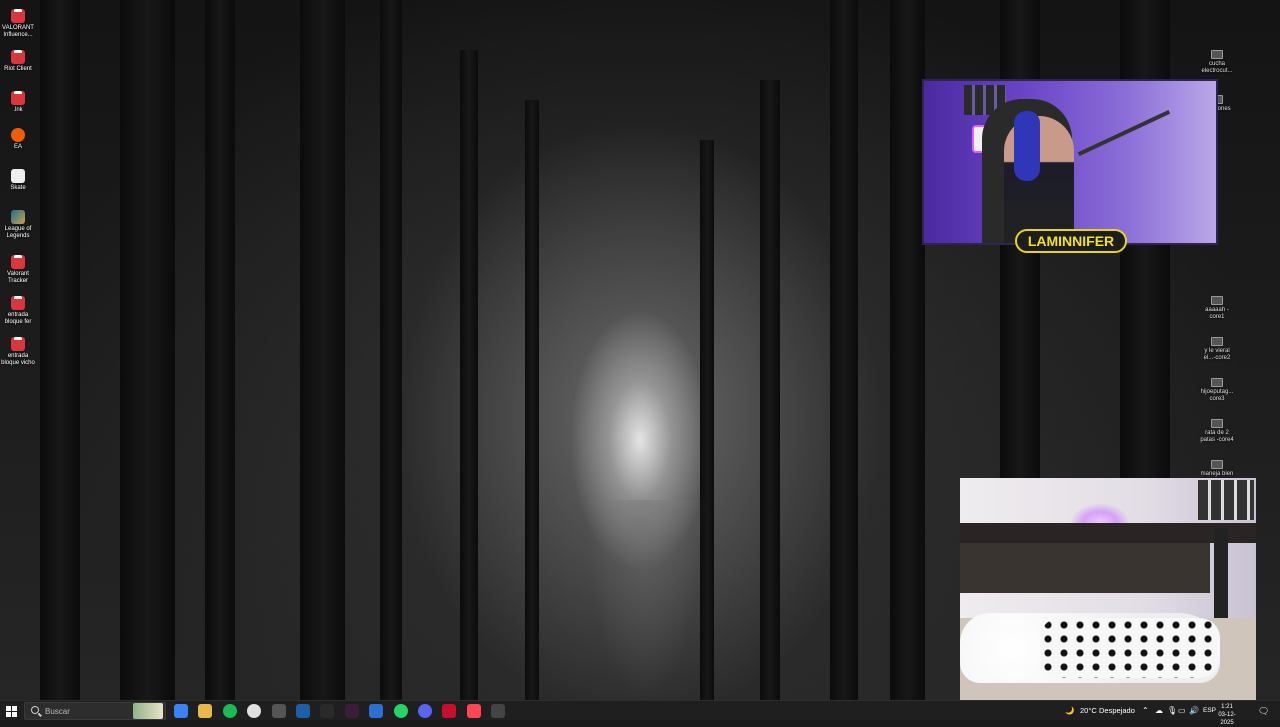 Image resolution: width=1280 pixels, height=727 pixels. What do you see at coordinates (1182, 711) in the screenshot?
I see `network-icon: ▭` at bounding box center [1182, 711].